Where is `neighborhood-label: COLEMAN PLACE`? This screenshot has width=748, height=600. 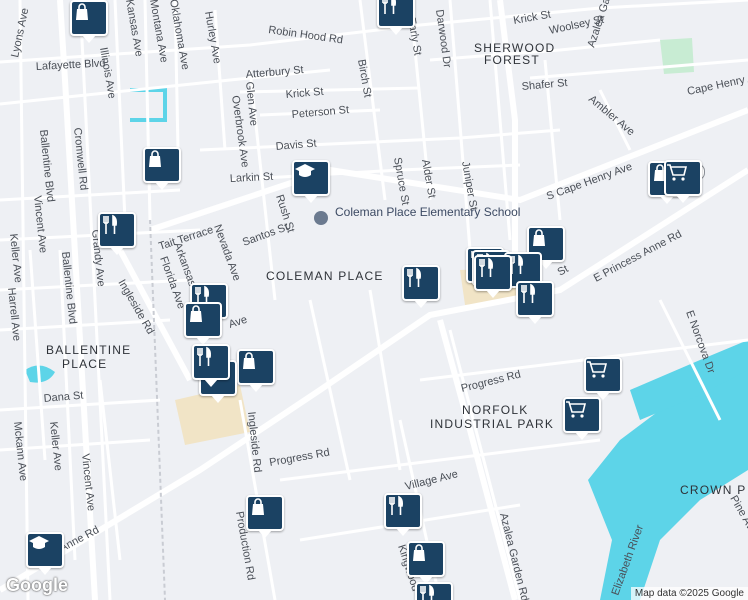 neighborhood-label: COLEMAN PLACE is located at coordinates (325, 276).